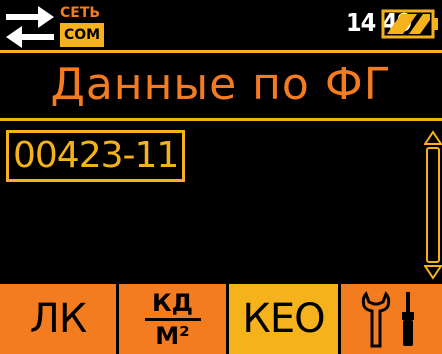 The image size is (442, 354). What do you see at coordinates (221, 51) in the screenshot?
I see `header-divider` at bounding box center [221, 51].